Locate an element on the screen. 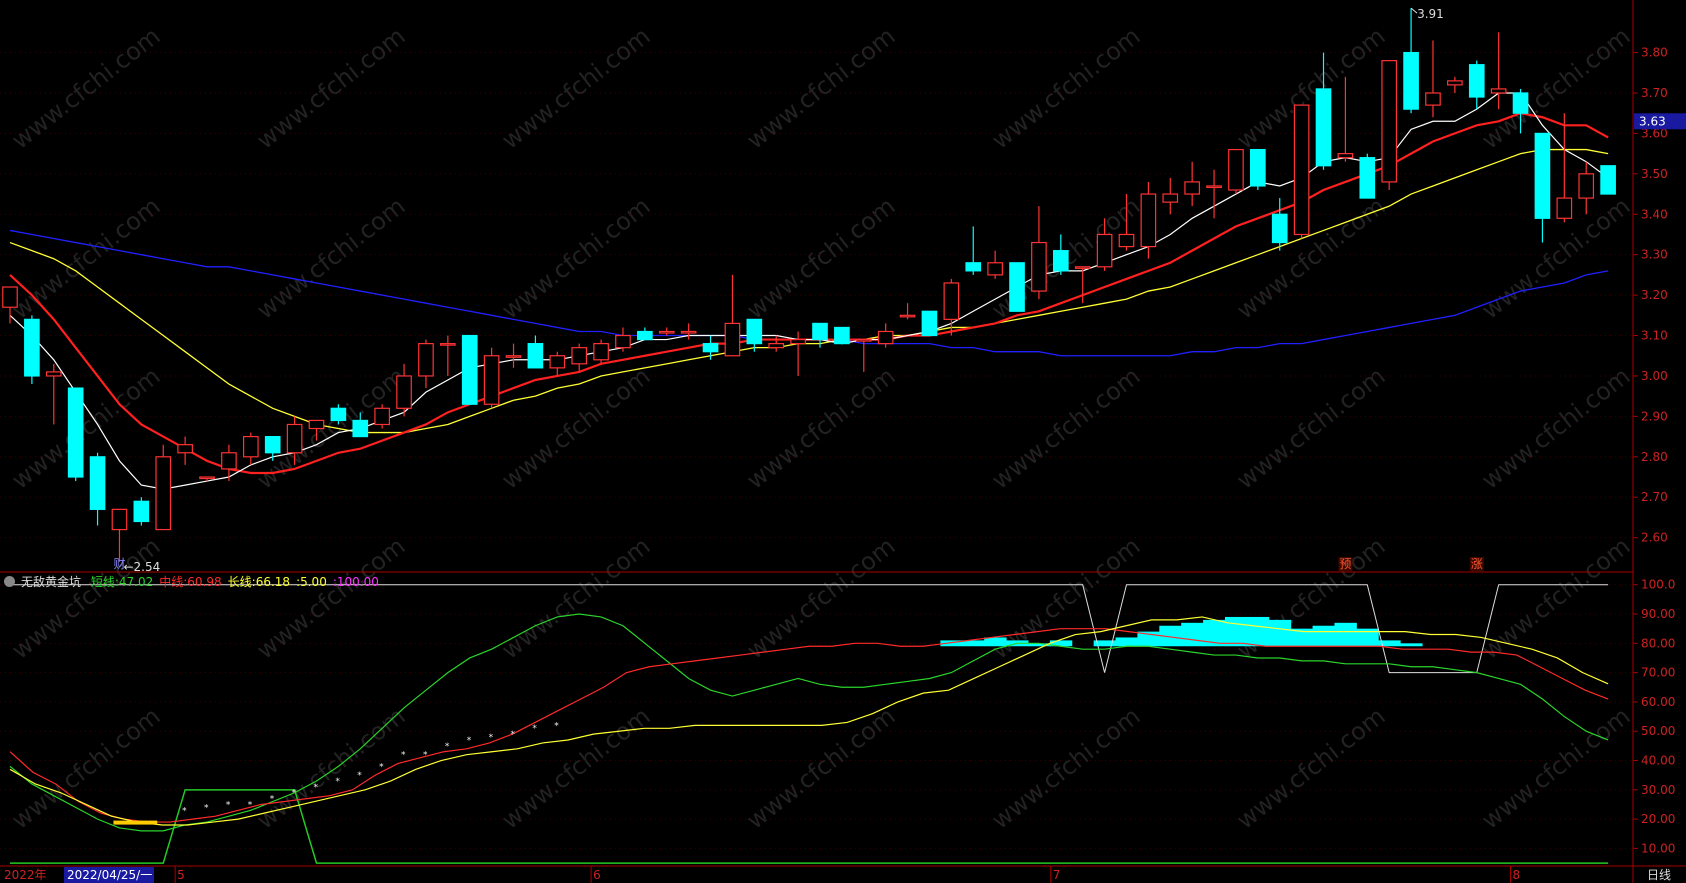 The height and width of the screenshot is (883, 1686). date-label: 5 is located at coordinates (181, 875).